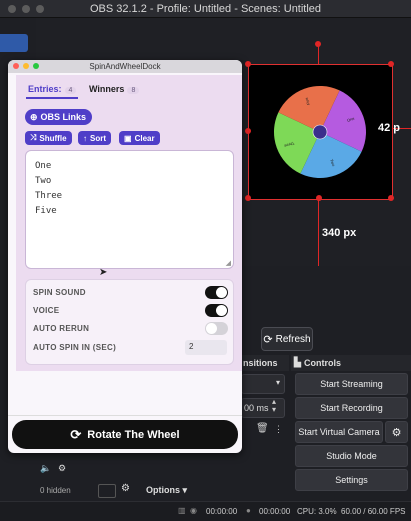 The height and width of the screenshot is (521, 411). I want to click on gear-icon: ⚙, so click(396, 432).